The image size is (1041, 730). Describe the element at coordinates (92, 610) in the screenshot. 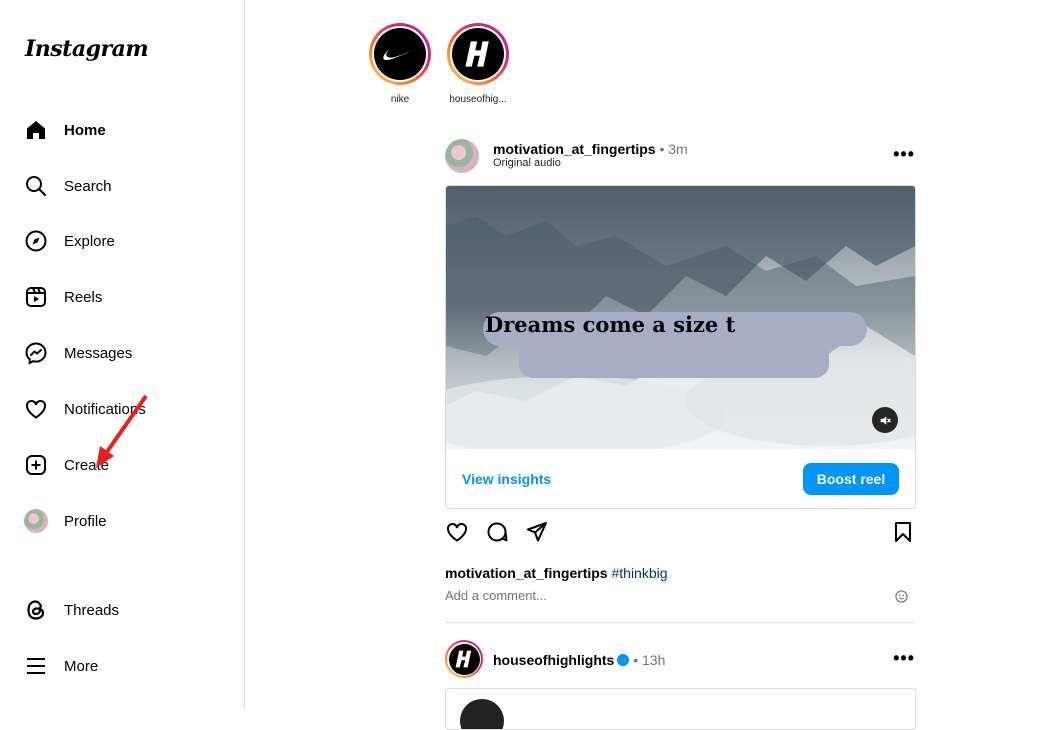

I see `sidebar-item-label: Threads` at that location.